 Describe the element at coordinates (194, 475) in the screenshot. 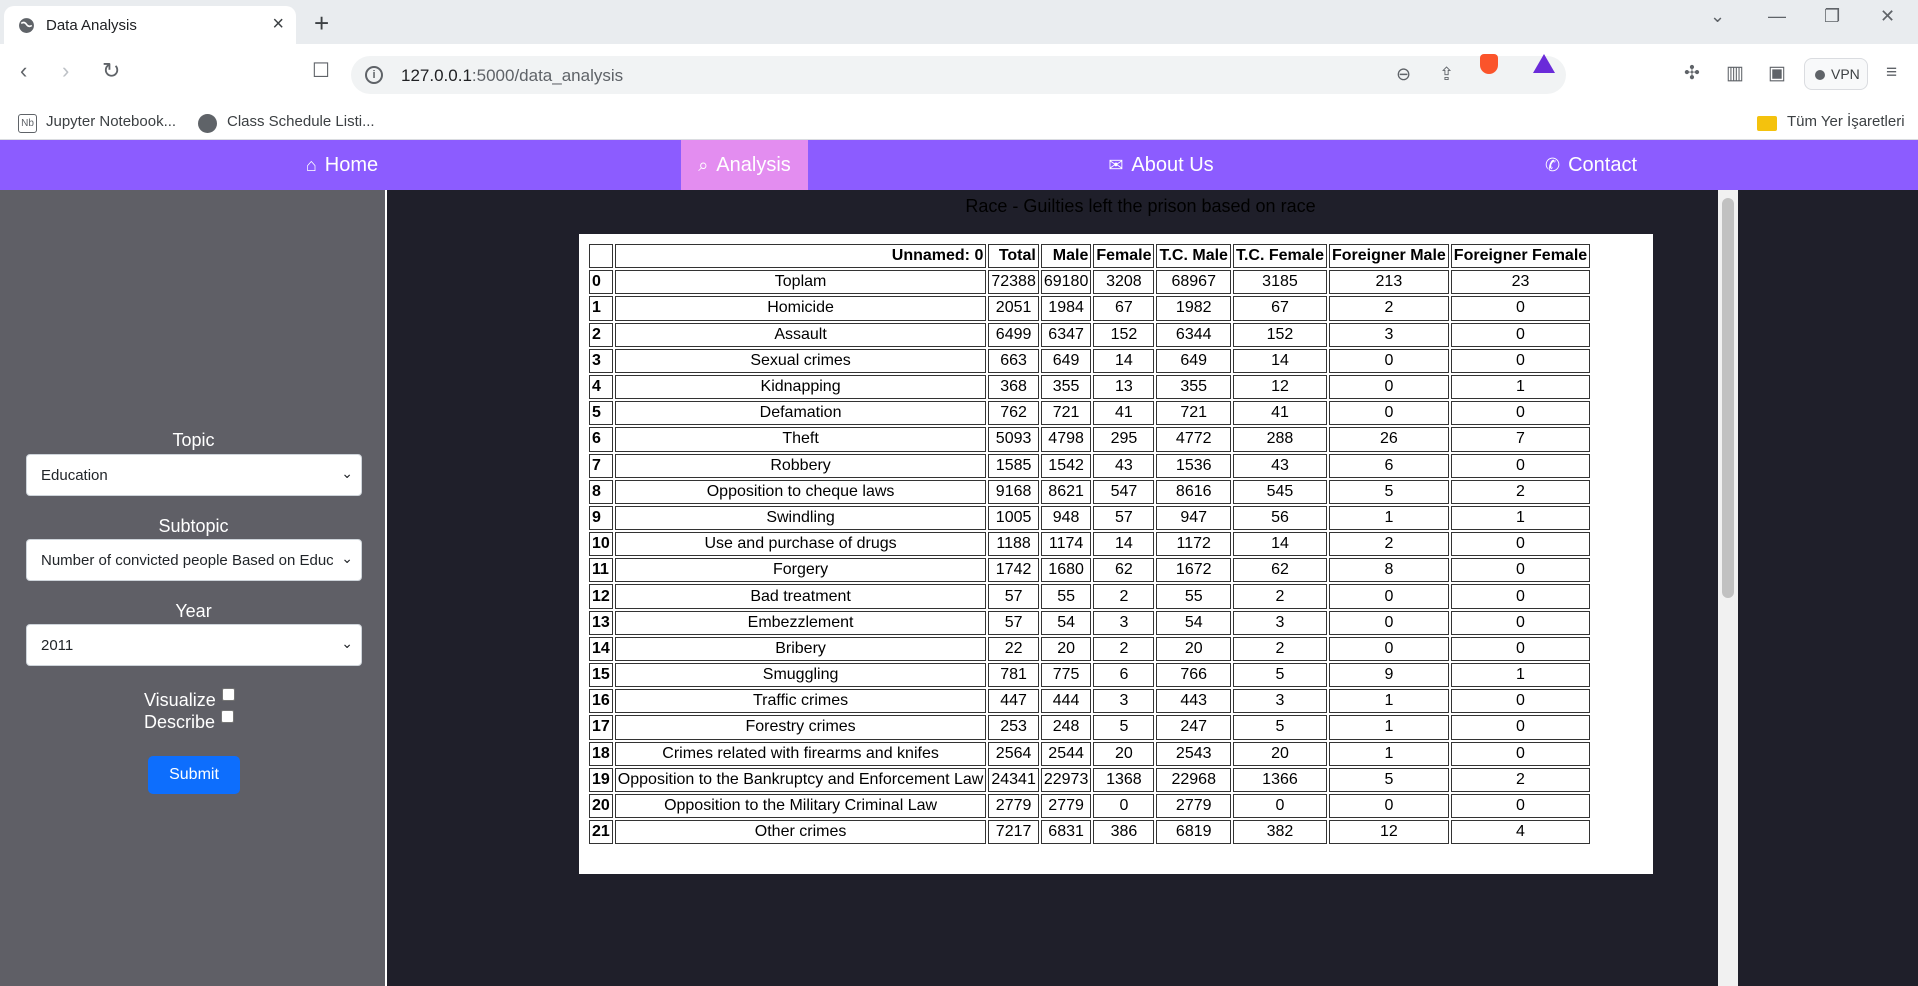

I see `topic-select: Education ⌄` at that location.